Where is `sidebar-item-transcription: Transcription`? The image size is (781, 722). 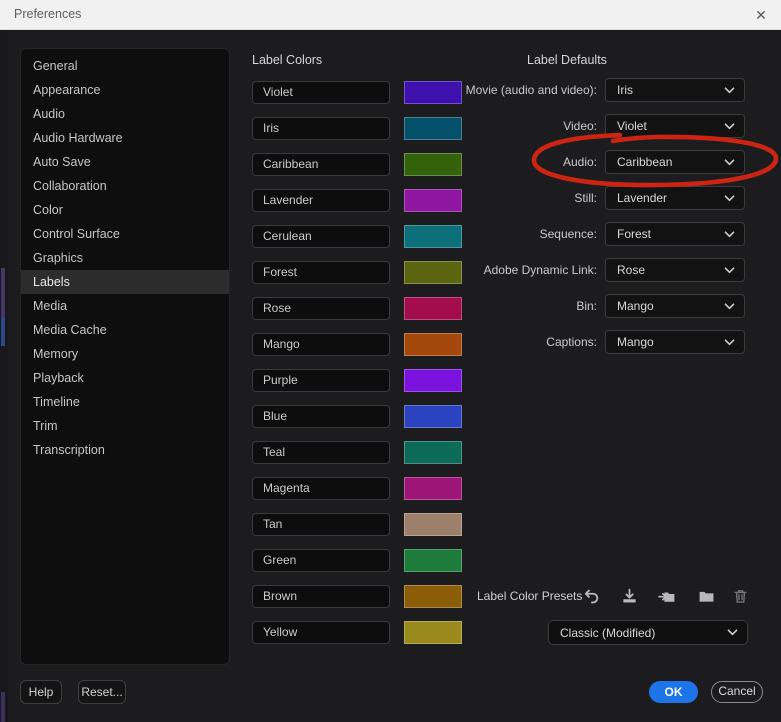
sidebar-item-transcription: Transcription is located at coordinates (125, 450).